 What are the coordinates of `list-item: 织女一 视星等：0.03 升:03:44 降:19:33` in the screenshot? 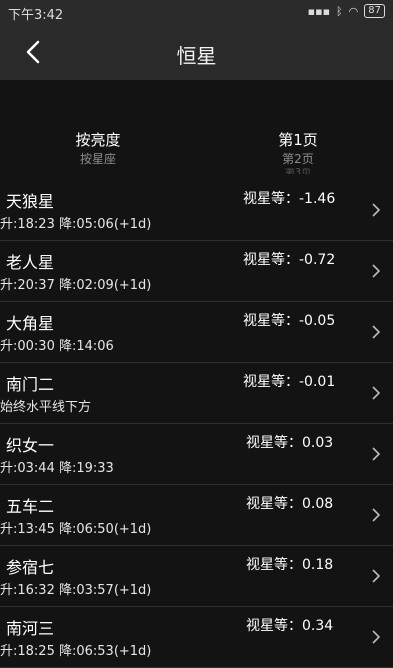 It's located at (196, 454).